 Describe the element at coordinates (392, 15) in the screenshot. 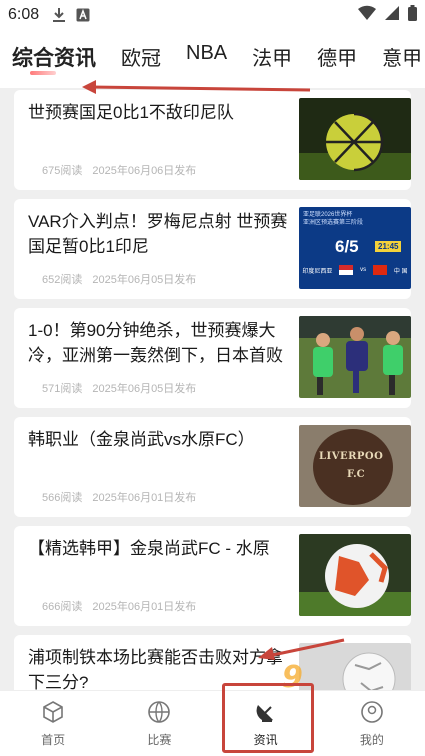

I see `signal-icon` at that location.